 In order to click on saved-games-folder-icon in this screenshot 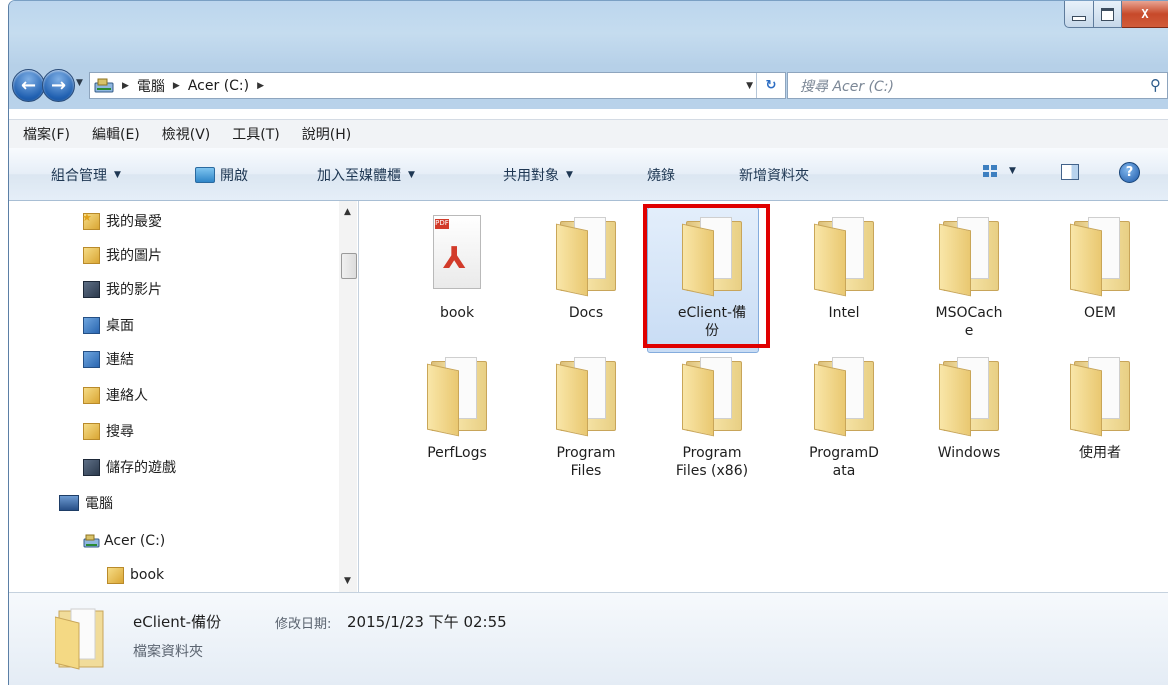, I will do `click(91, 467)`.